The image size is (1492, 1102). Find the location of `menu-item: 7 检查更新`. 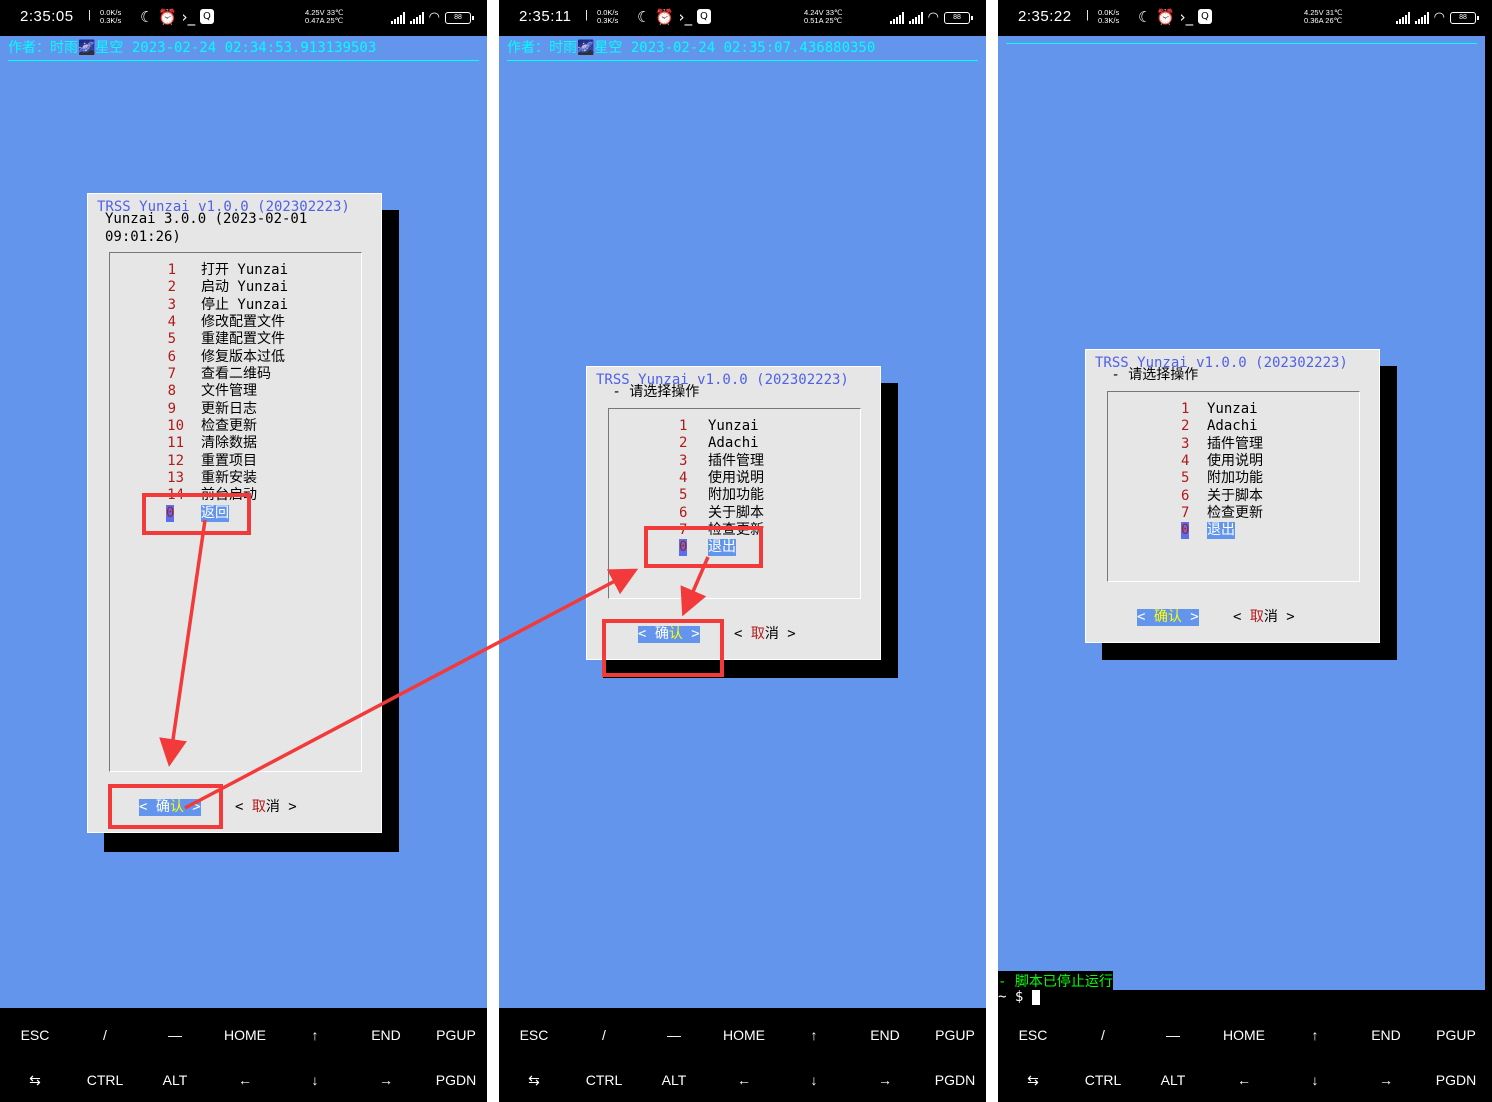

menu-item: 7 检查更新 is located at coordinates (1233, 513).